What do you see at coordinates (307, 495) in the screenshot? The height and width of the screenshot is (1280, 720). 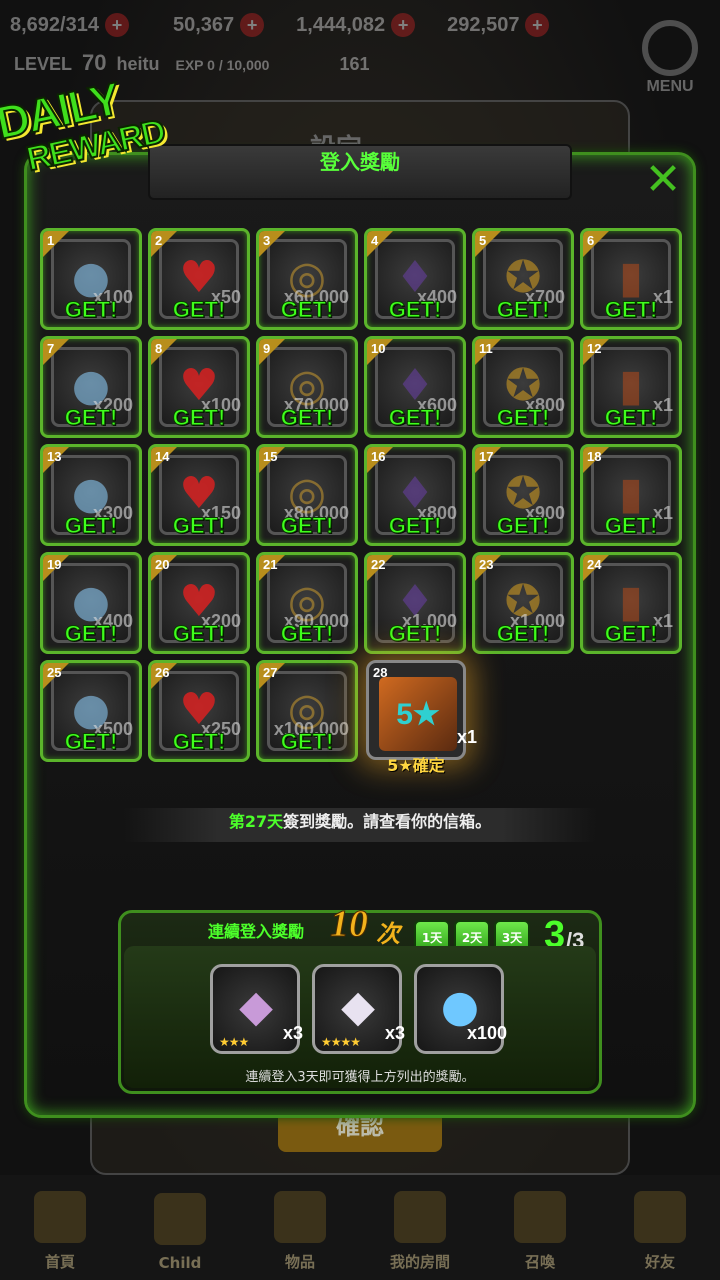 I see `reward-day-cell: 15 ◎ x80,000 GET!` at bounding box center [307, 495].